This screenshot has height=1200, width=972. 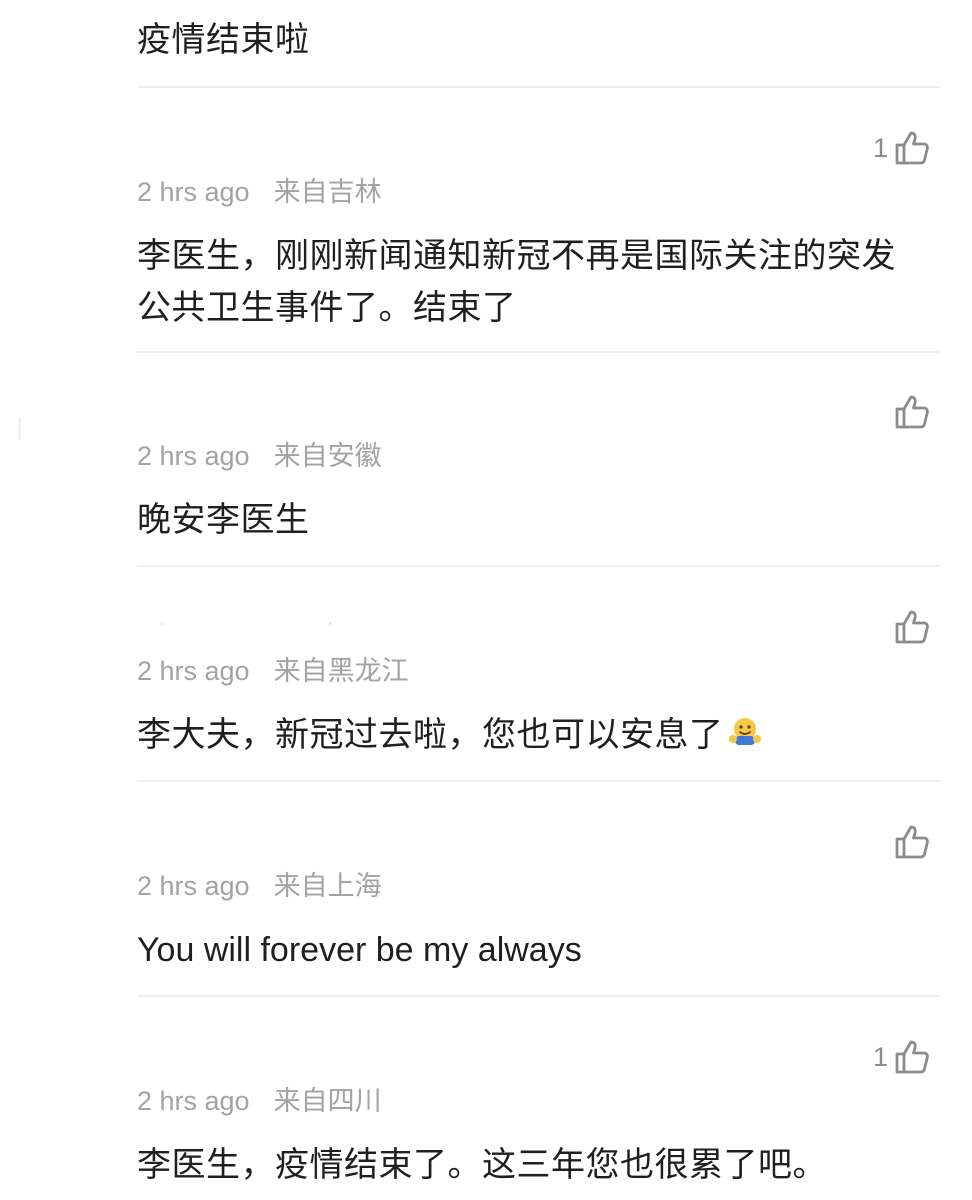 What do you see at coordinates (430, 735) in the screenshot?
I see `comment-text-body: 李大夫，新冠过去啦，您也可以安息了` at bounding box center [430, 735].